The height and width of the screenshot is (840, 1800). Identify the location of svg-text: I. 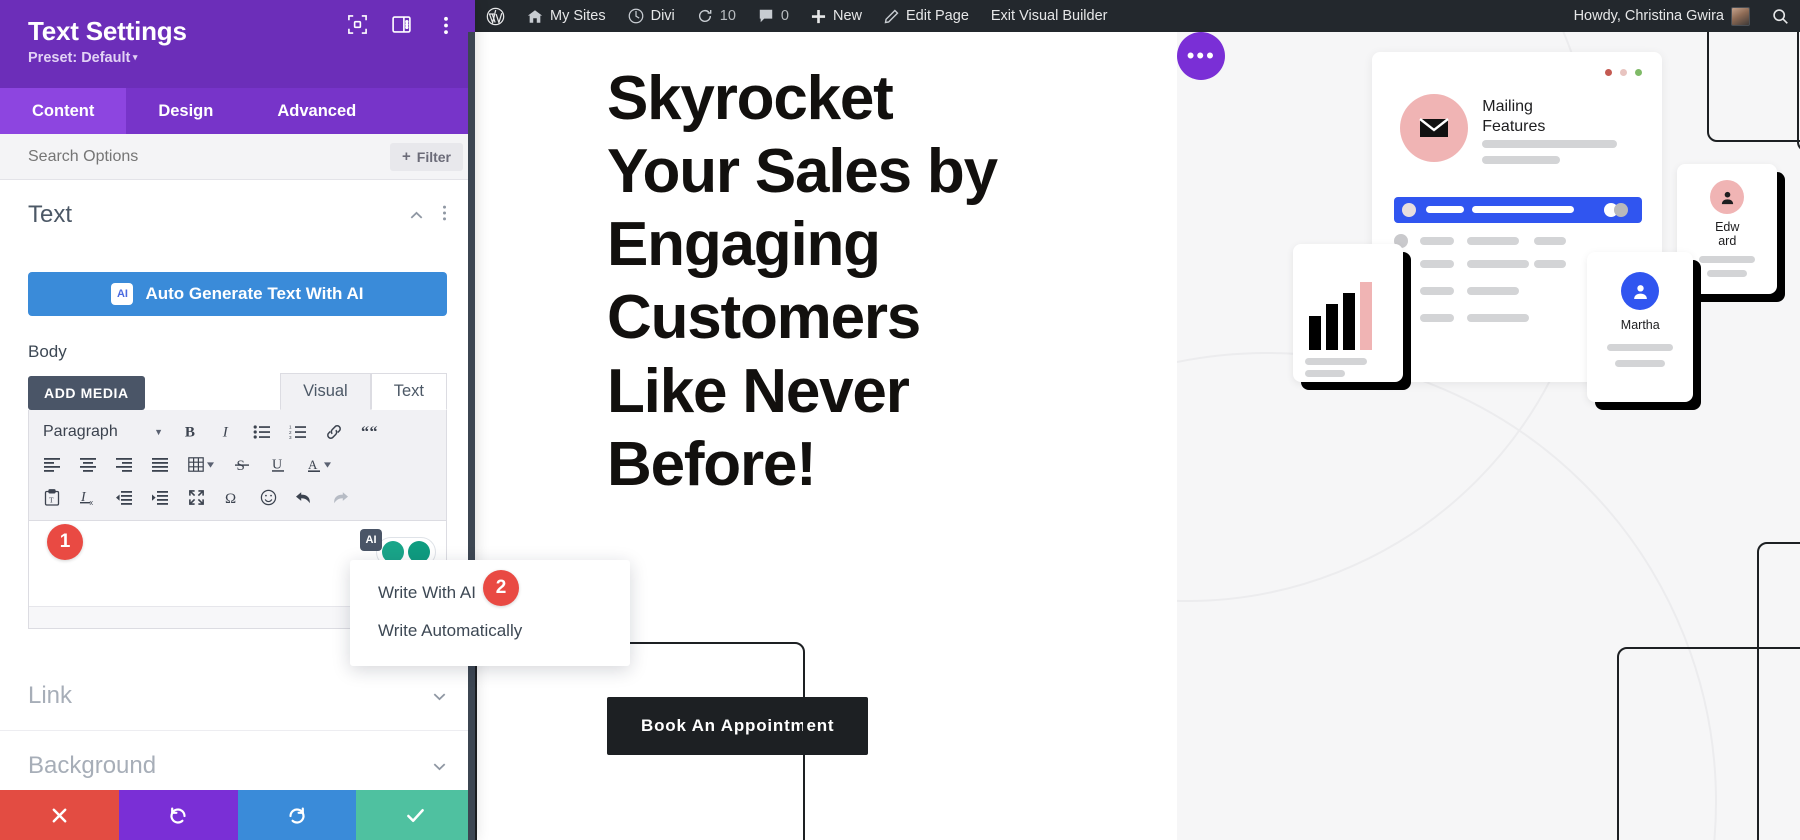
(224, 432).